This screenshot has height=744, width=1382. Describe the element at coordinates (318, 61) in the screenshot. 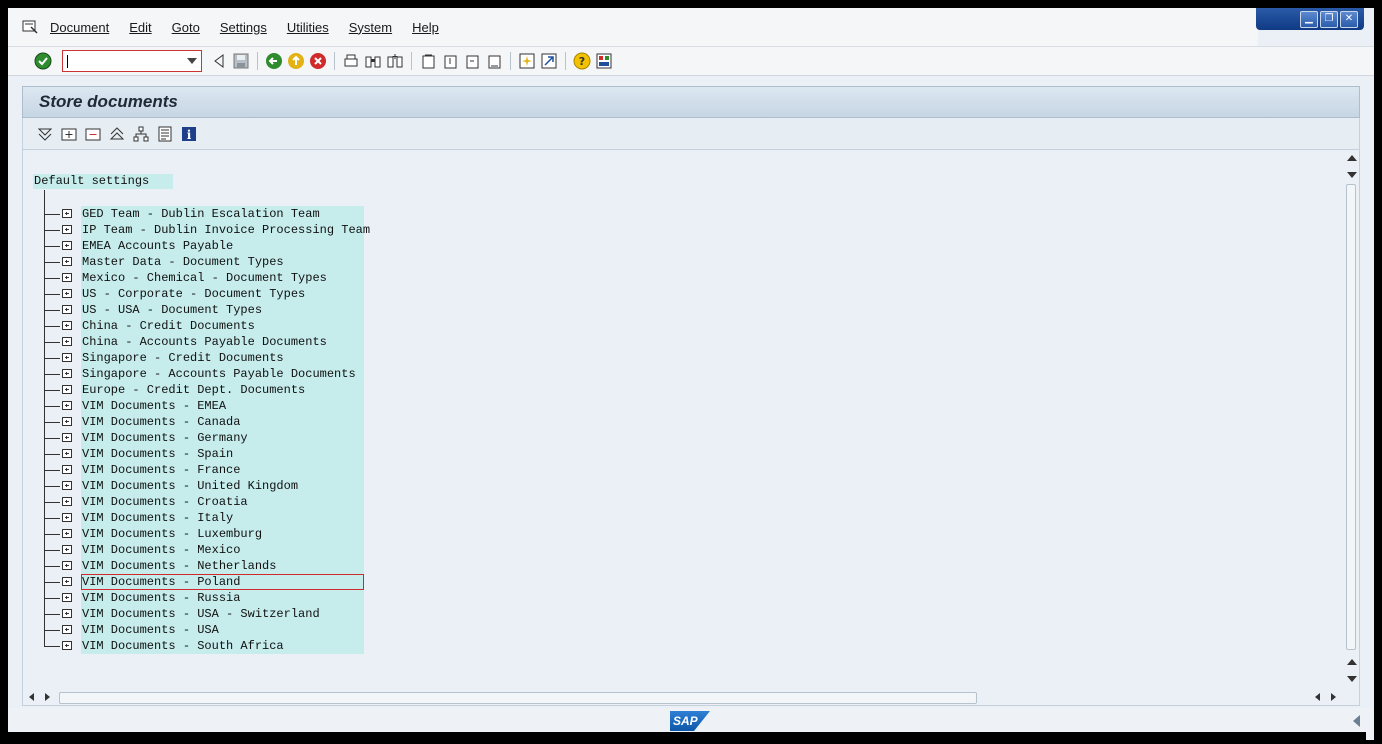

I see `cancel-button` at that location.